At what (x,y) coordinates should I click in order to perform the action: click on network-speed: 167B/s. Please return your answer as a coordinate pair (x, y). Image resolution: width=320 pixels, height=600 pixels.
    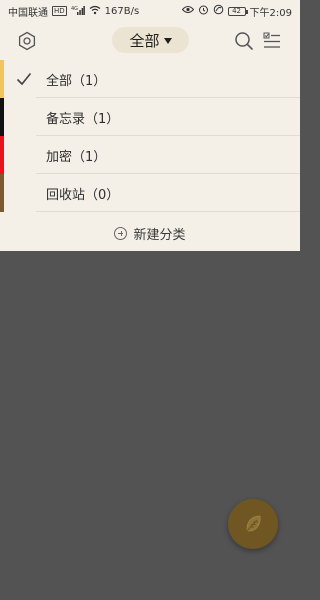
    Looking at the image, I should click on (122, 11).